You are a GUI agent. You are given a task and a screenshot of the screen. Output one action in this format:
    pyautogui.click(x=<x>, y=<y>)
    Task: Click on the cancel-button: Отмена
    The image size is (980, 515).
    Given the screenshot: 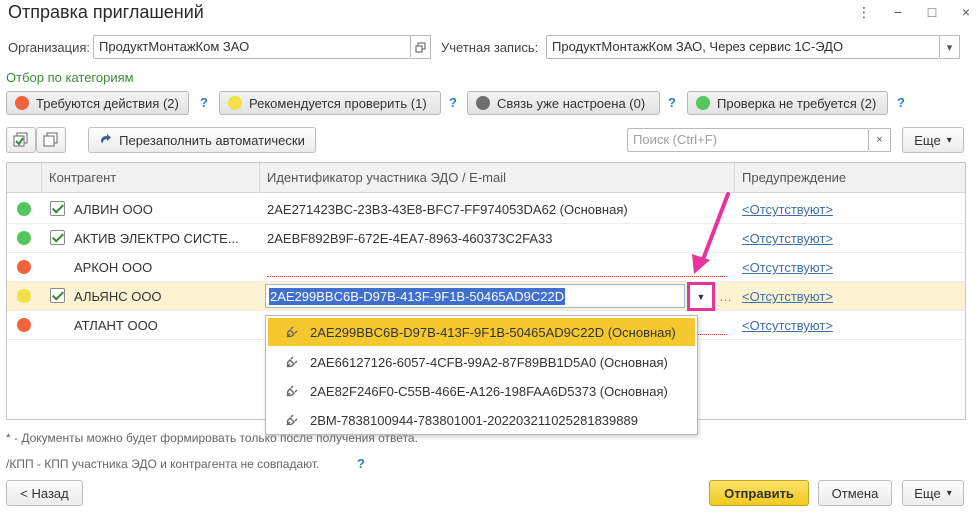 What is the action you would take?
    pyautogui.click(x=855, y=493)
    